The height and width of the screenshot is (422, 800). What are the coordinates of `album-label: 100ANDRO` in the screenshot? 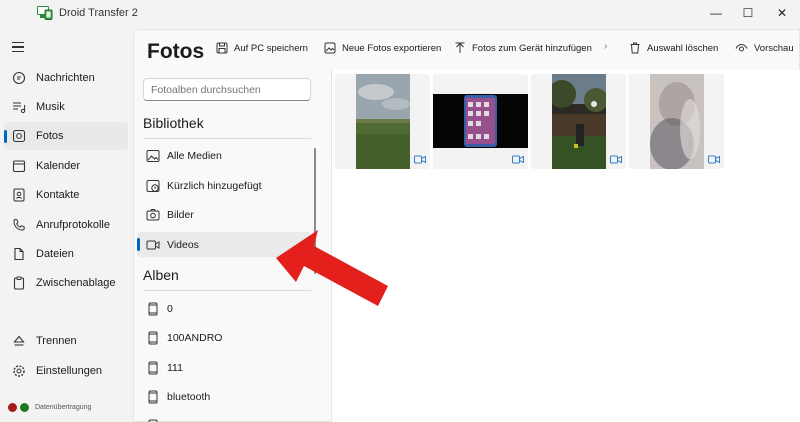 It's located at (195, 337).